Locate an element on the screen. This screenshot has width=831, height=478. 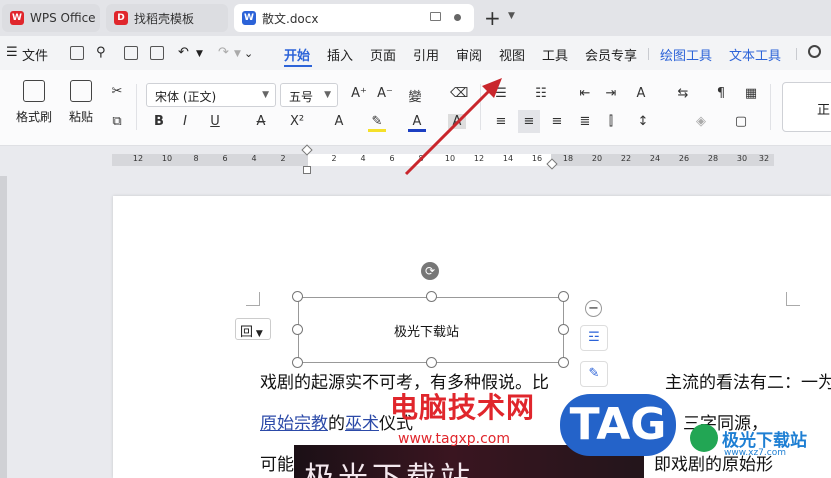
sort-icon: ⇆ is located at coordinates (683, 93).